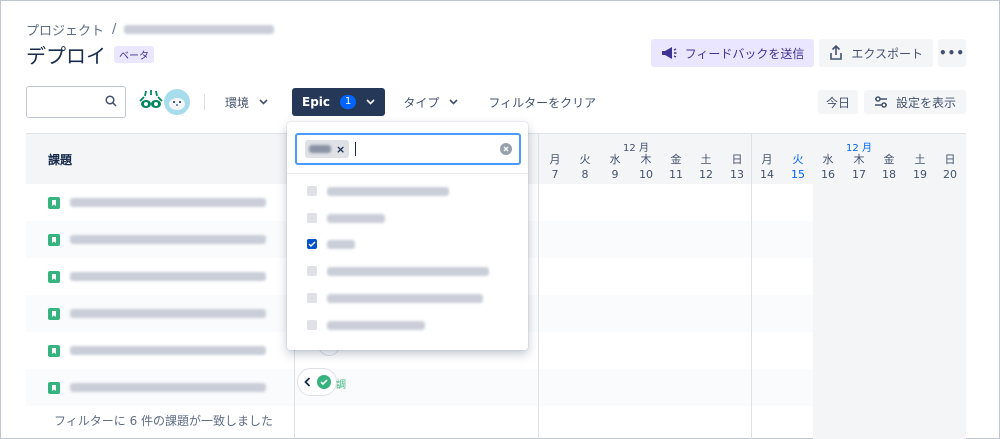 Image resolution: width=1000 pixels, height=439 pixels. What do you see at coordinates (706, 167) in the screenshot?
I see `day-column: 土 12` at bounding box center [706, 167].